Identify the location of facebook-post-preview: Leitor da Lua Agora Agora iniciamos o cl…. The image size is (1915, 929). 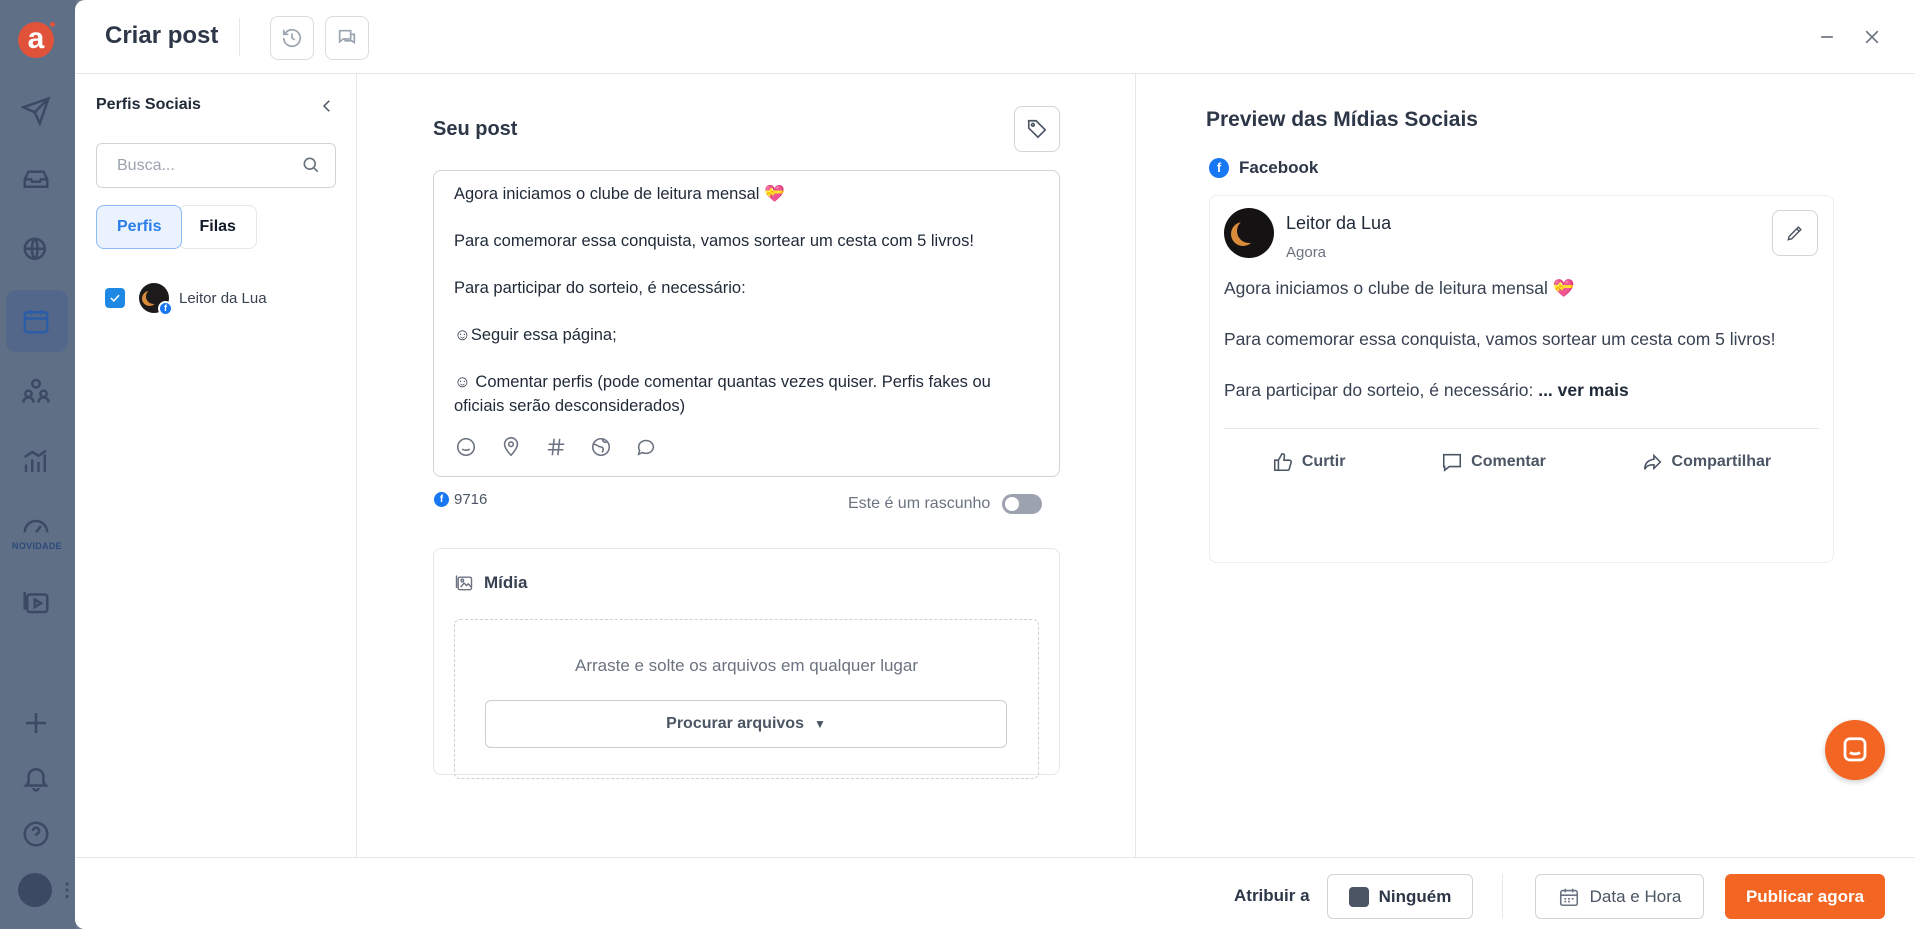
(1521, 379).